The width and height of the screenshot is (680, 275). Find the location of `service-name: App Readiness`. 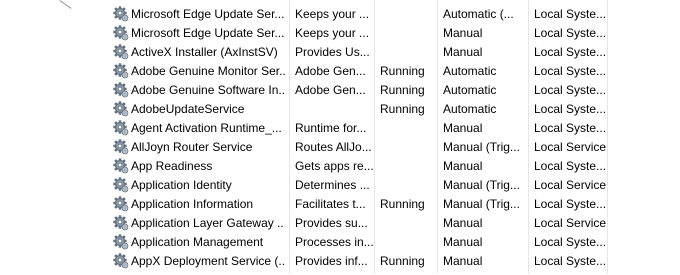

service-name: App Readiness is located at coordinates (172, 166).